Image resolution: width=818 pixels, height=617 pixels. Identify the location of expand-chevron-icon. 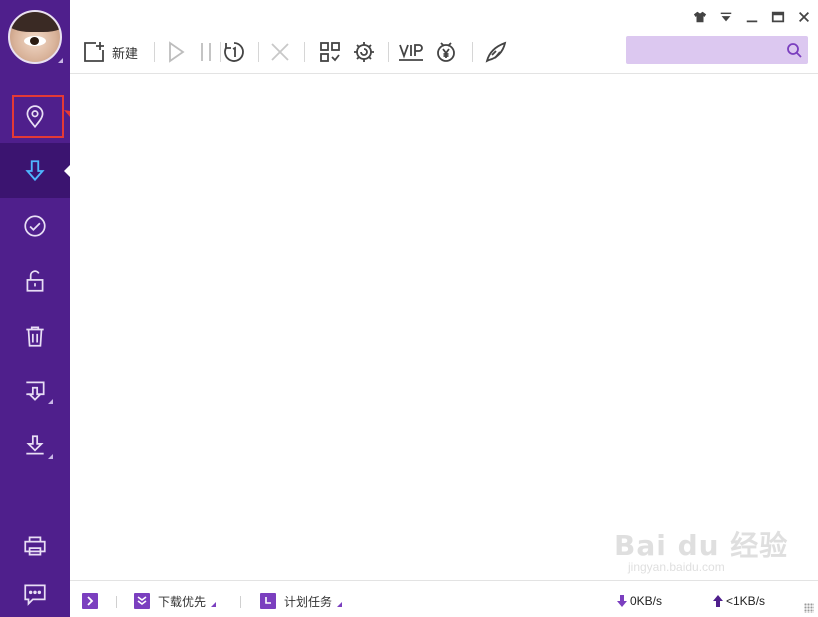
(90, 601).